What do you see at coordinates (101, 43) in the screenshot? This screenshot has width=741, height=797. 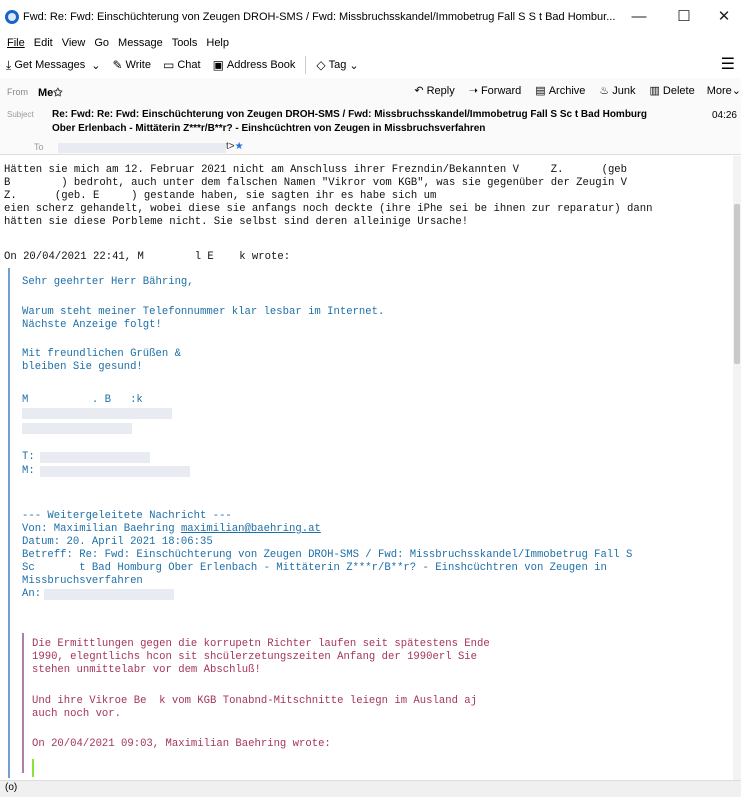 I see `menu-go: Go` at bounding box center [101, 43].